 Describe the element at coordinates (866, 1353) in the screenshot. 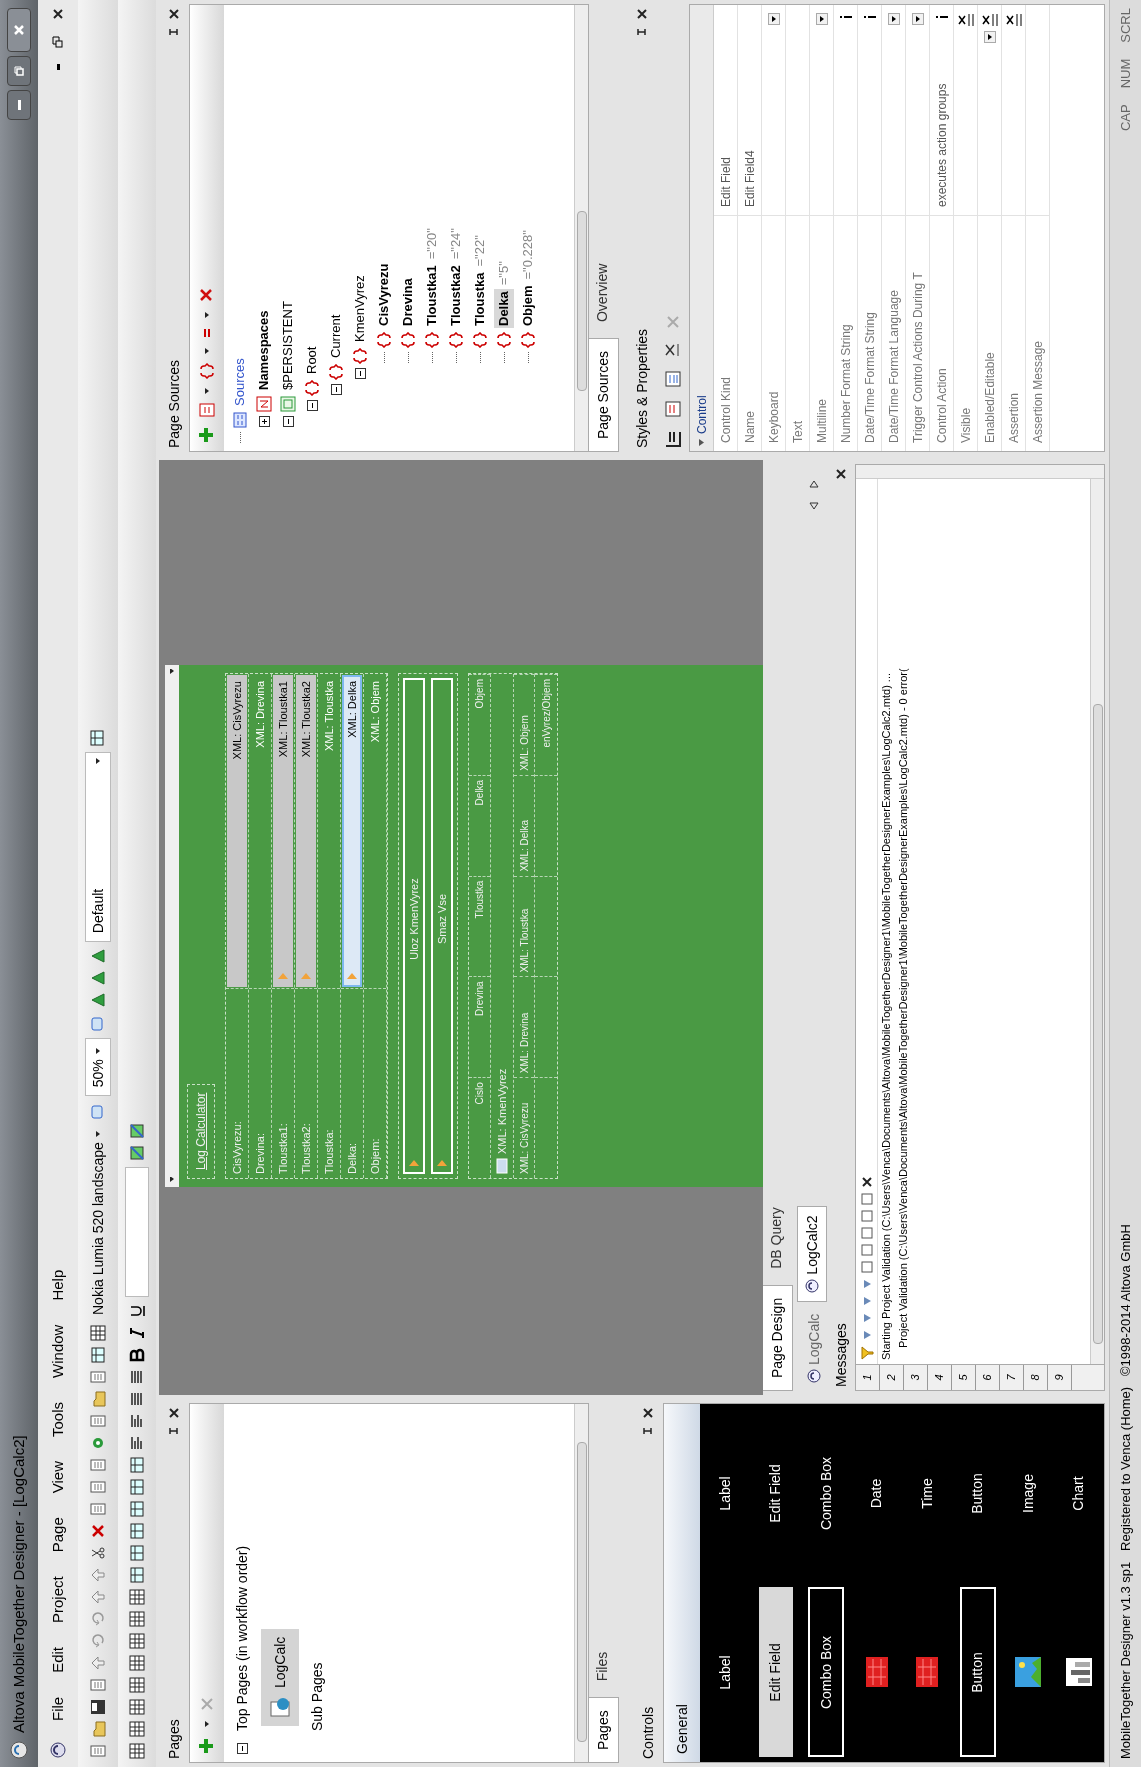

I see `filter-icon` at that location.